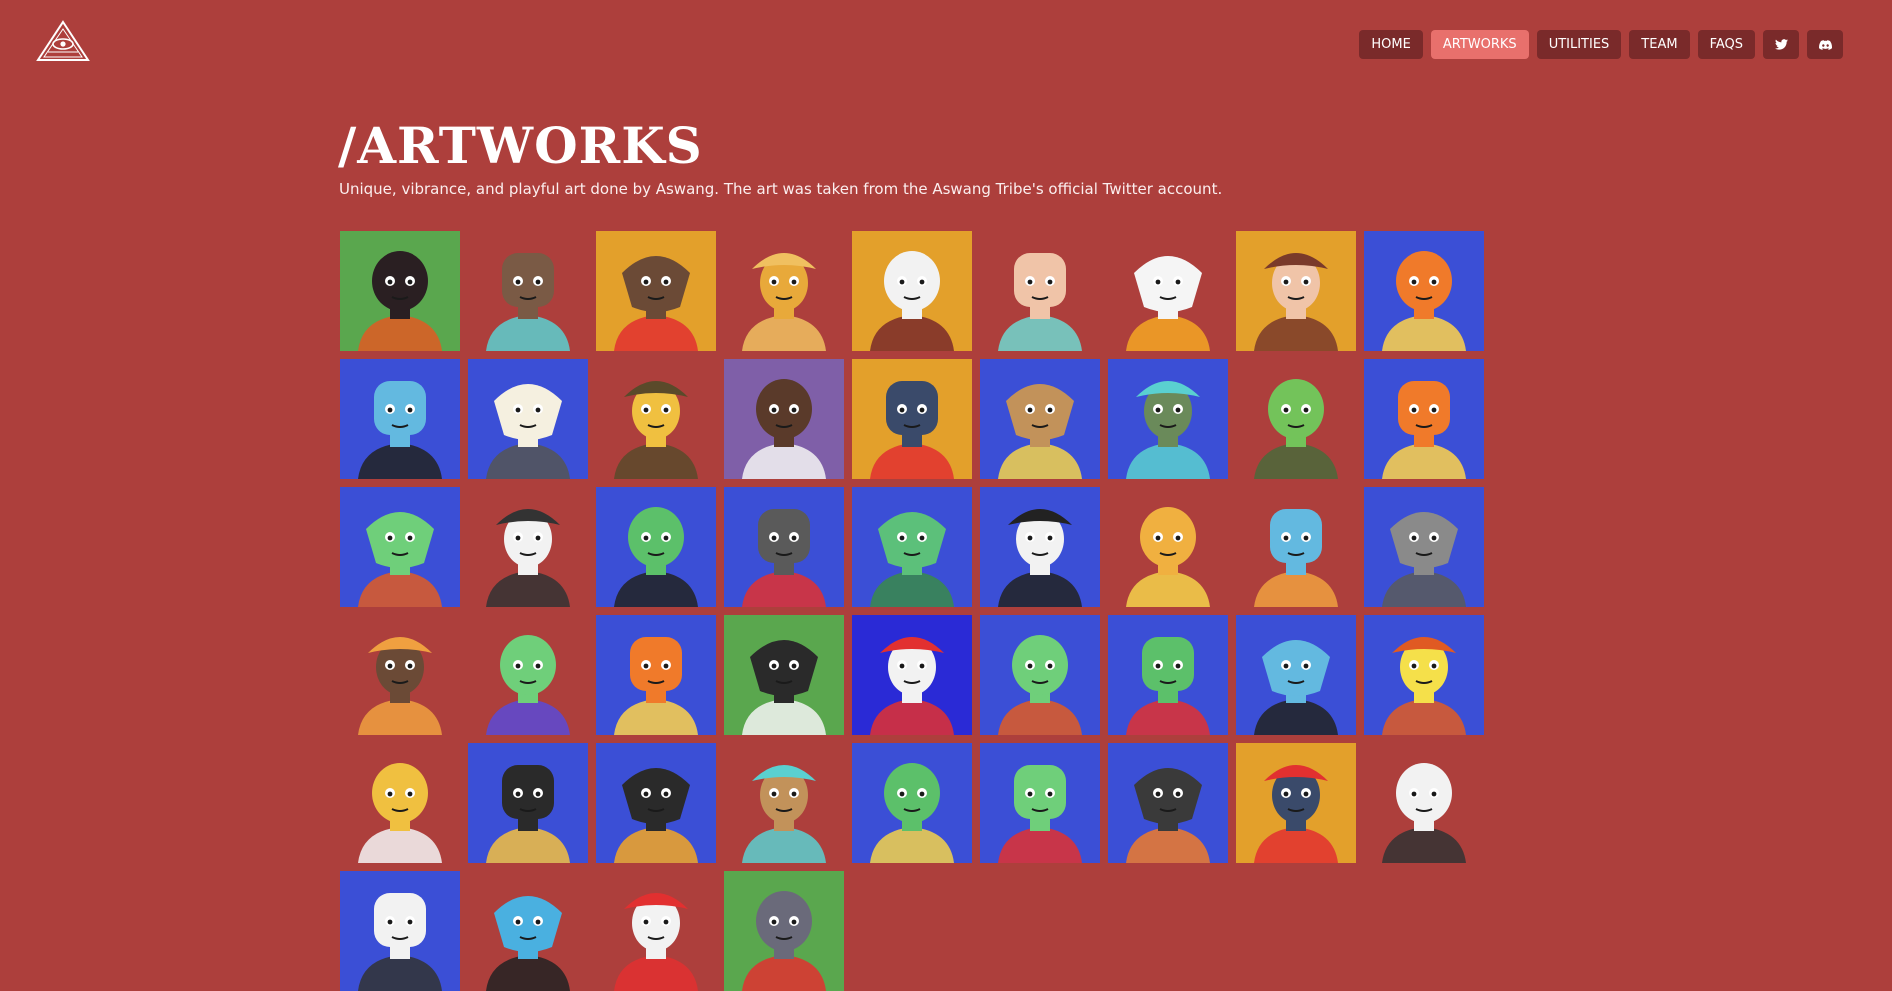 Image resolution: width=1892 pixels, height=991 pixels. Describe the element at coordinates (1726, 44) in the screenshot. I see `nav-faqs: FAQS` at that location.